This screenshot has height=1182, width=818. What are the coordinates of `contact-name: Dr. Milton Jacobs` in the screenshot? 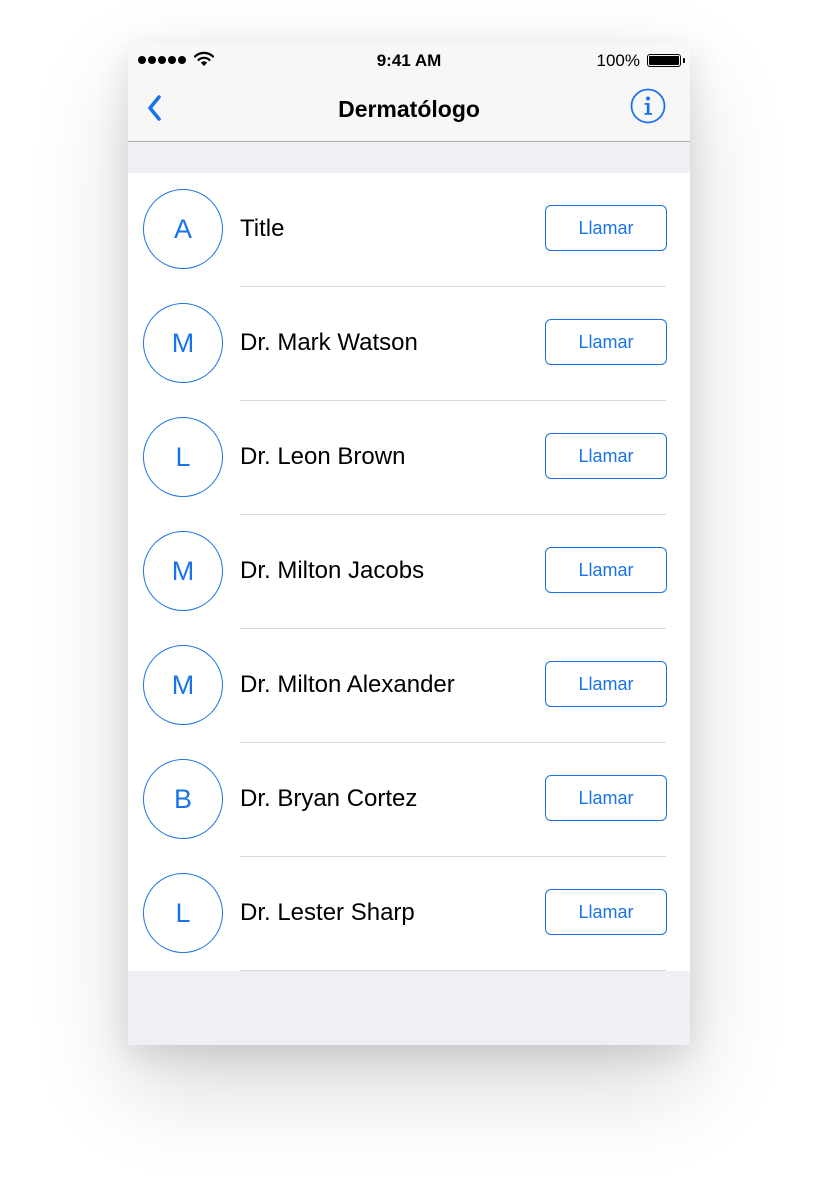 It's located at (332, 570).